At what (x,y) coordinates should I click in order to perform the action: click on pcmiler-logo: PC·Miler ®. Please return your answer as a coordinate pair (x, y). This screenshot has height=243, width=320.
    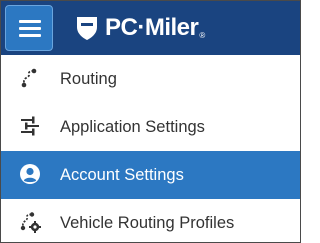
    Looking at the image, I should click on (140, 28).